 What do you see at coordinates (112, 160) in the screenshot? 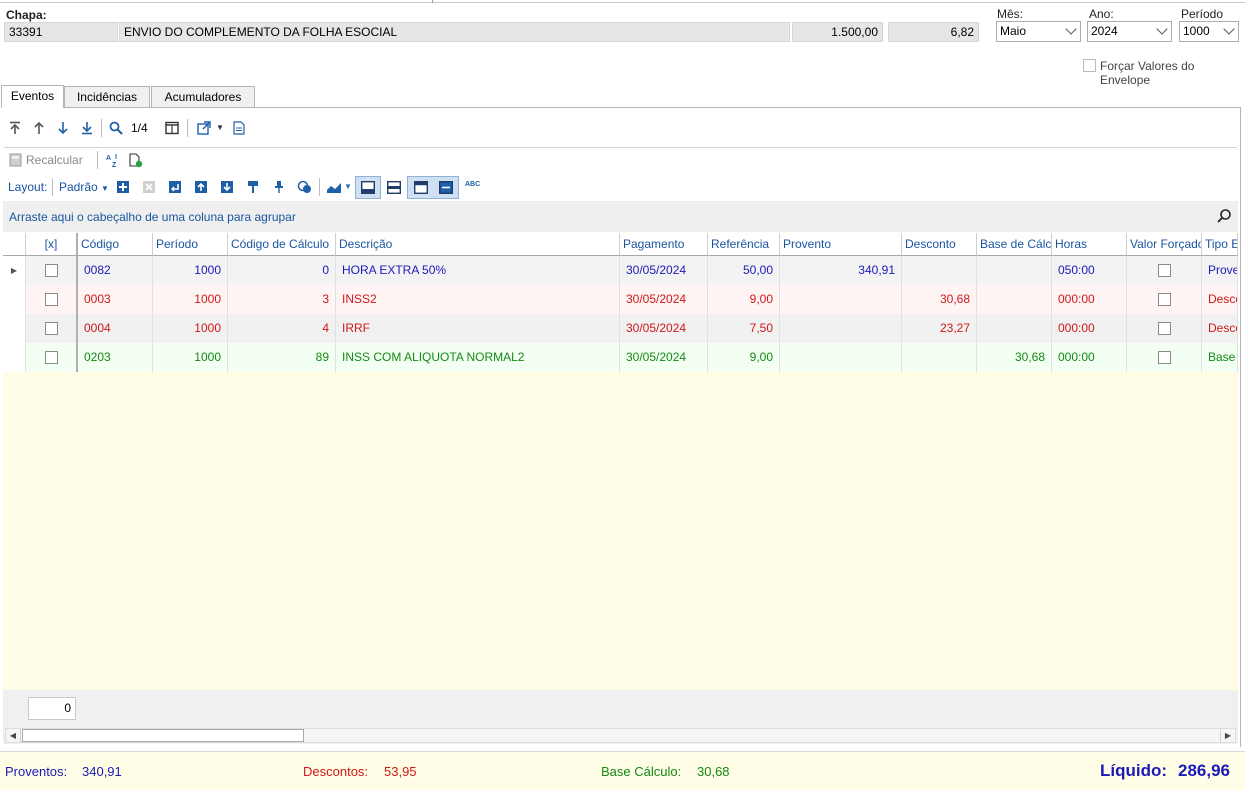
I see `sort-az-icon: AZ` at bounding box center [112, 160].